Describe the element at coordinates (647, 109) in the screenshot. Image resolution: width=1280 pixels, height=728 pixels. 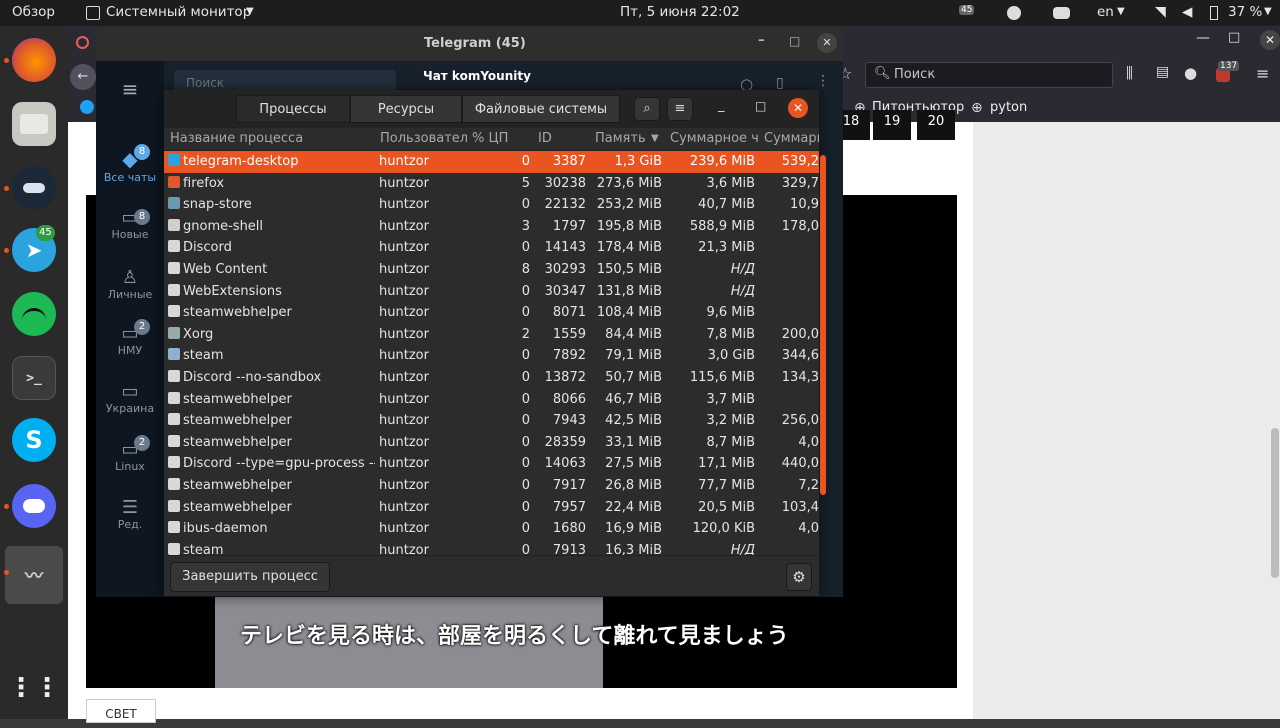
I see `process-search-button: ⌕` at that location.